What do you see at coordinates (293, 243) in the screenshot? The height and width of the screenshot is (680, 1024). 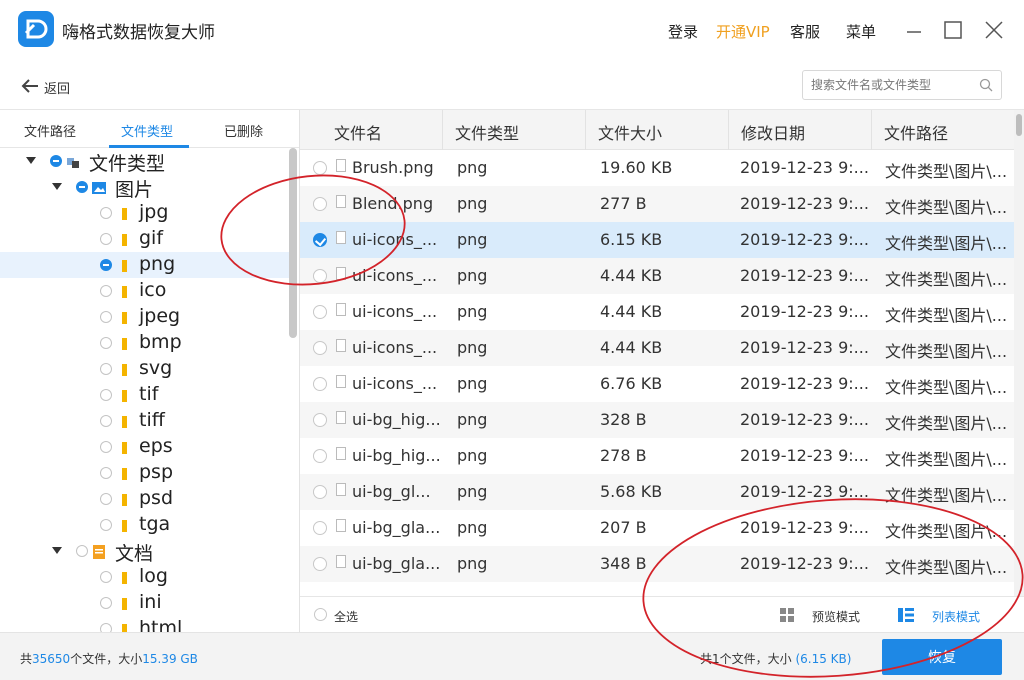 I see `tree-scrollbar` at bounding box center [293, 243].